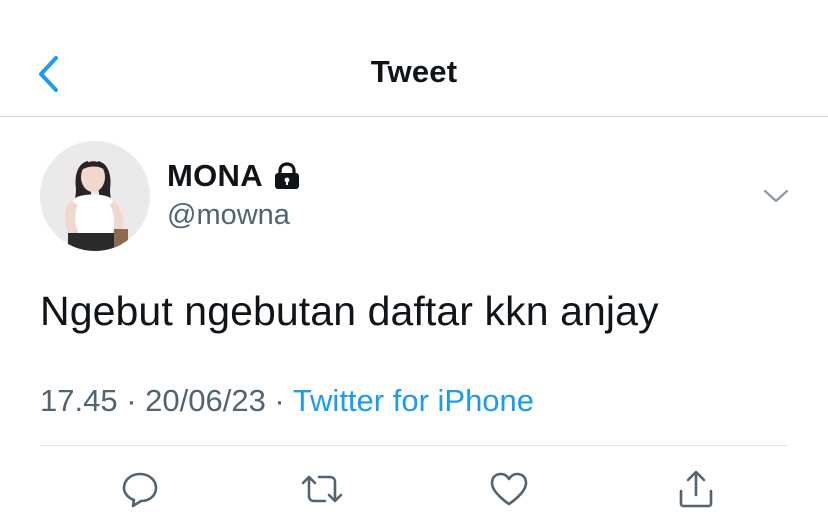  I want to click on avatar, so click(95, 196).